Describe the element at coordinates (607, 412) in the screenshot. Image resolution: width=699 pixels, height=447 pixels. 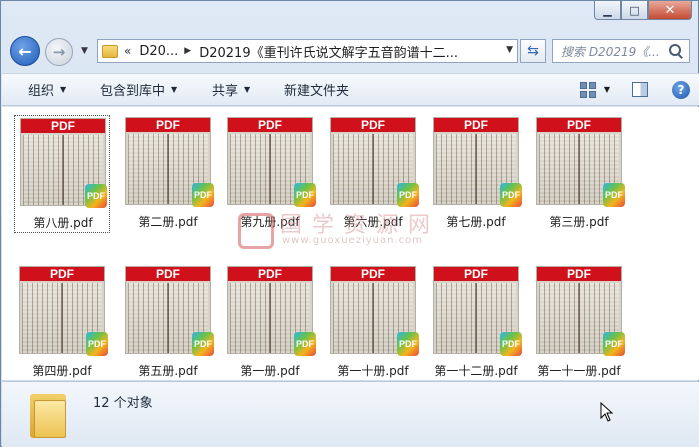
I see `mouse-cursor-icon` at that location.